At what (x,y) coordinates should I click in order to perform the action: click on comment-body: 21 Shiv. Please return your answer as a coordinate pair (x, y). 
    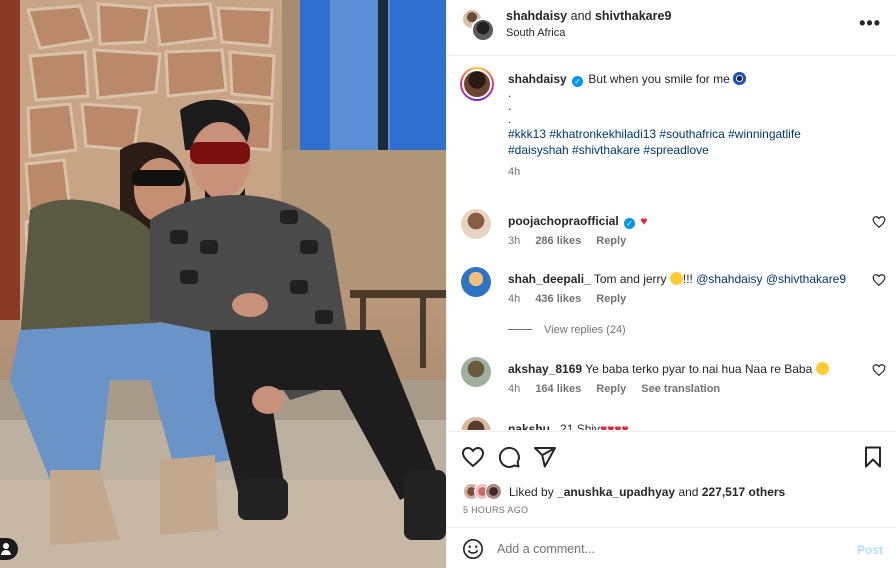
    Looking at the image, I should click on (580, 426).